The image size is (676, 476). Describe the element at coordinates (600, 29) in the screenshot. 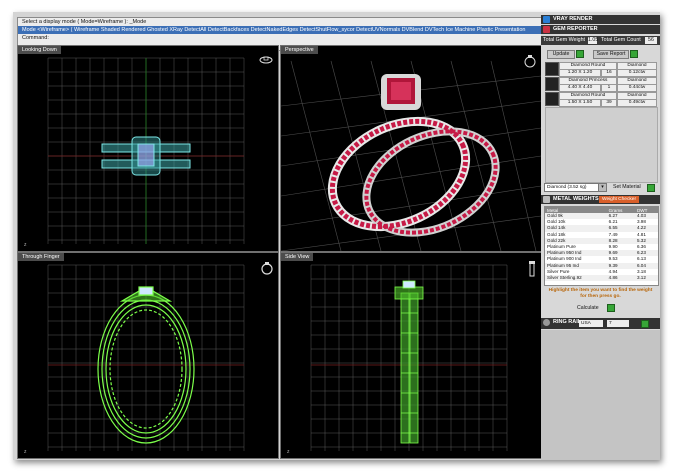

I see `gem-reporter-header: GEM REPORTER` at that location.